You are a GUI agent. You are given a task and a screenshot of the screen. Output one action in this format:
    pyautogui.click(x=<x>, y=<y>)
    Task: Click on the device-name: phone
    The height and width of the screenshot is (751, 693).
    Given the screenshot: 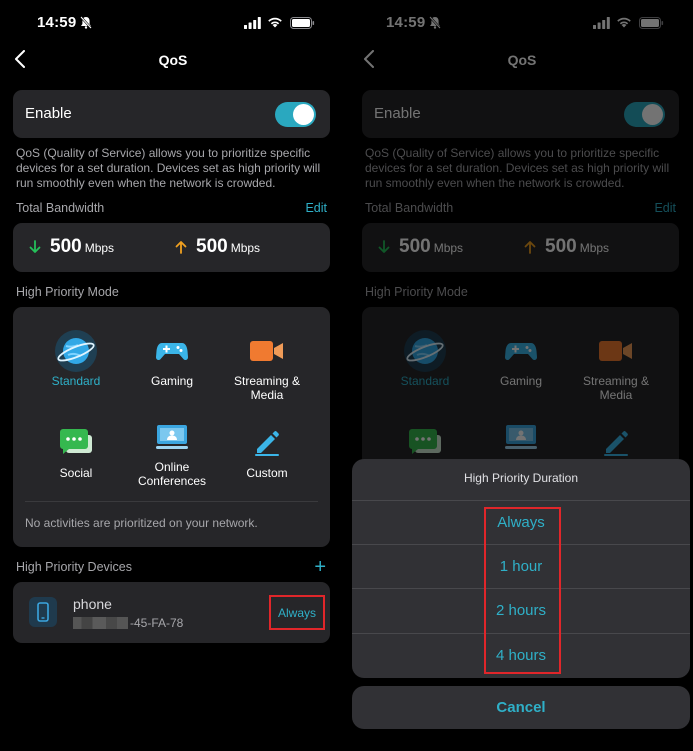 What is the action you would take?
    pyautogui.click(x=92, y=604)
    